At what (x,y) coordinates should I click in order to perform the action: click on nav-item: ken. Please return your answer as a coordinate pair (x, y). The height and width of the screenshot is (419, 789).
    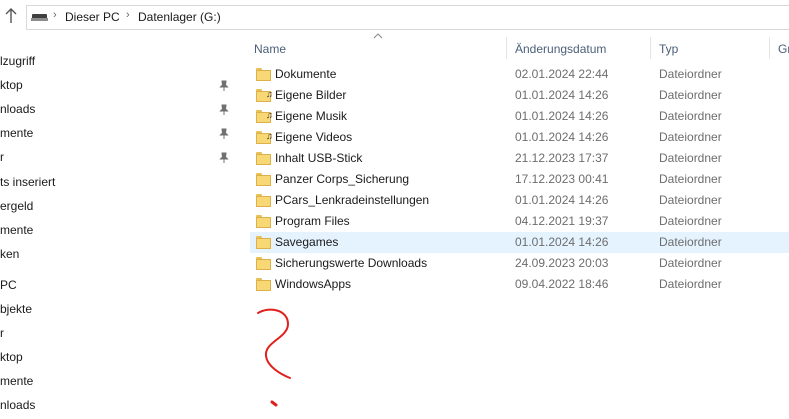
    Looking at the image, I should click on (9, 254).